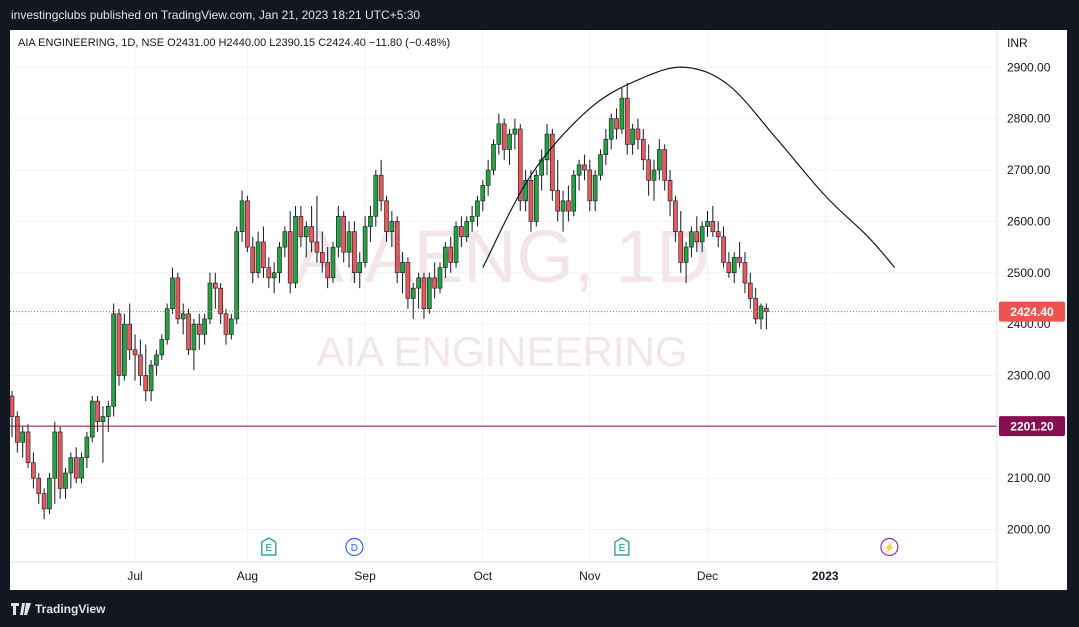  What do you see at coordinates (58, 609) in the screenshot?
I see `tradingview-logo: TradingView` at bounding box center [58, 609].